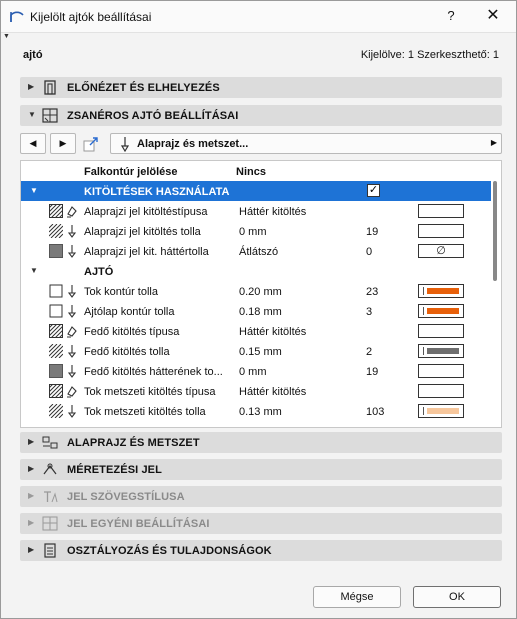  I want to click on param-value: 0.18 mm, so click(260, 312).